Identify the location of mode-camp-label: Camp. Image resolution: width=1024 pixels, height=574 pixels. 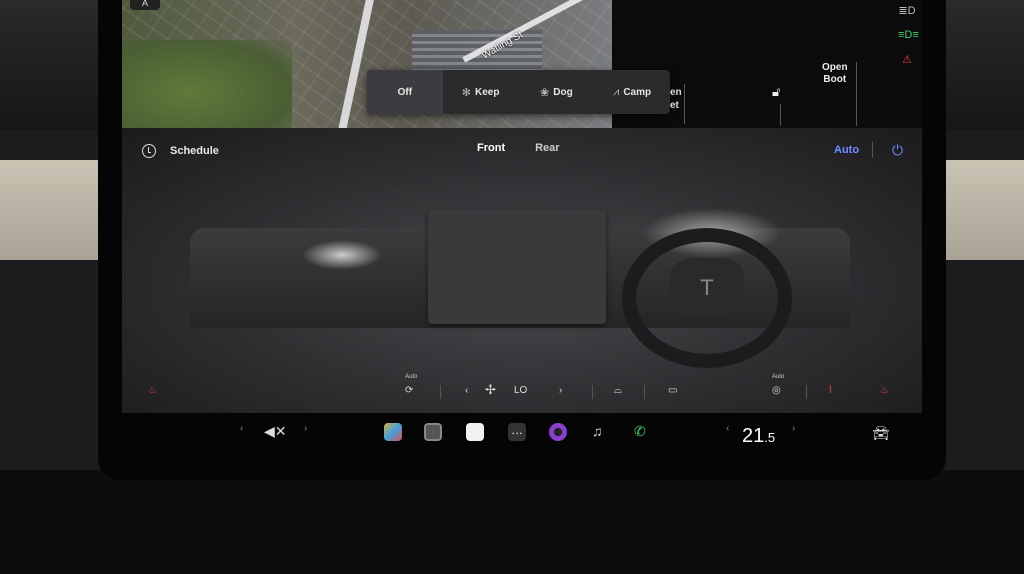
(637, 92).